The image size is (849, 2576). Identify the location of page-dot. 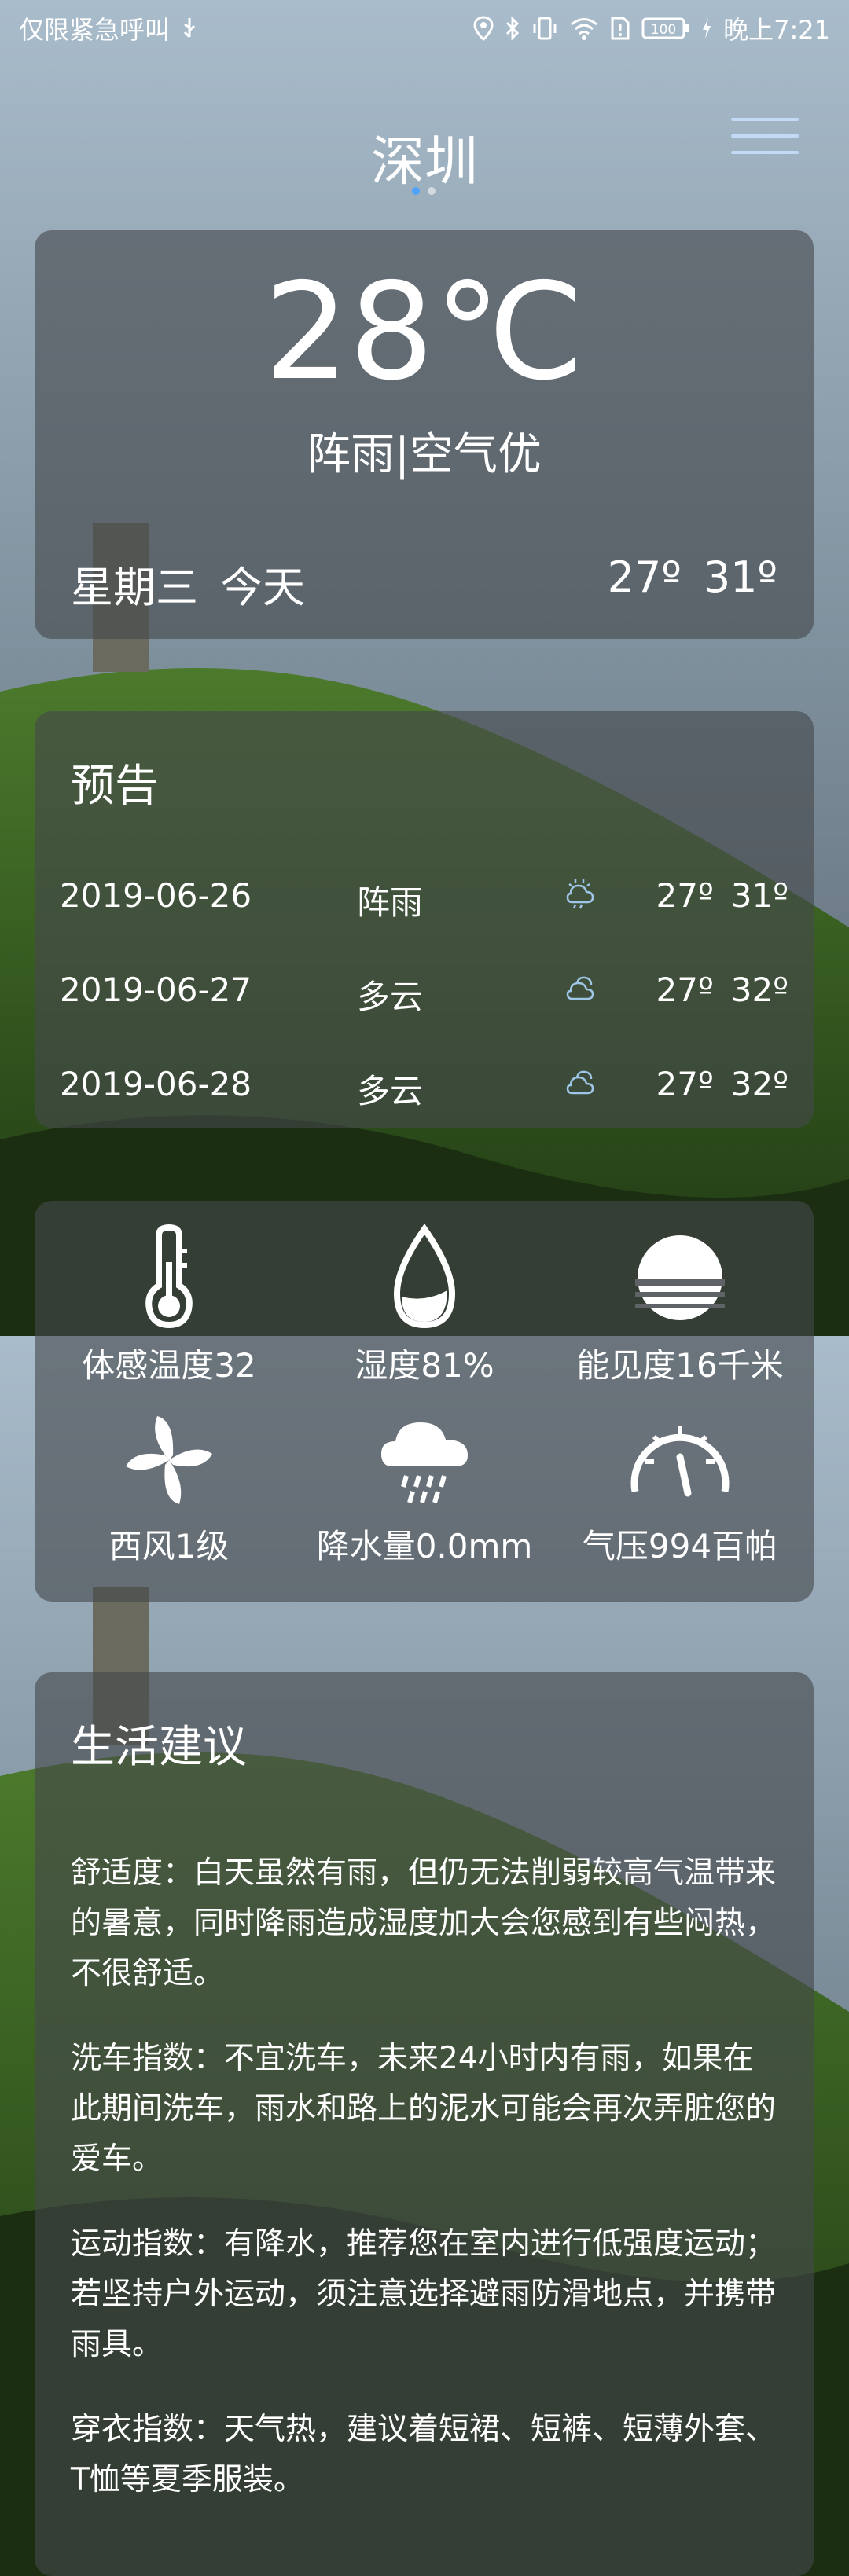
(432, 191).